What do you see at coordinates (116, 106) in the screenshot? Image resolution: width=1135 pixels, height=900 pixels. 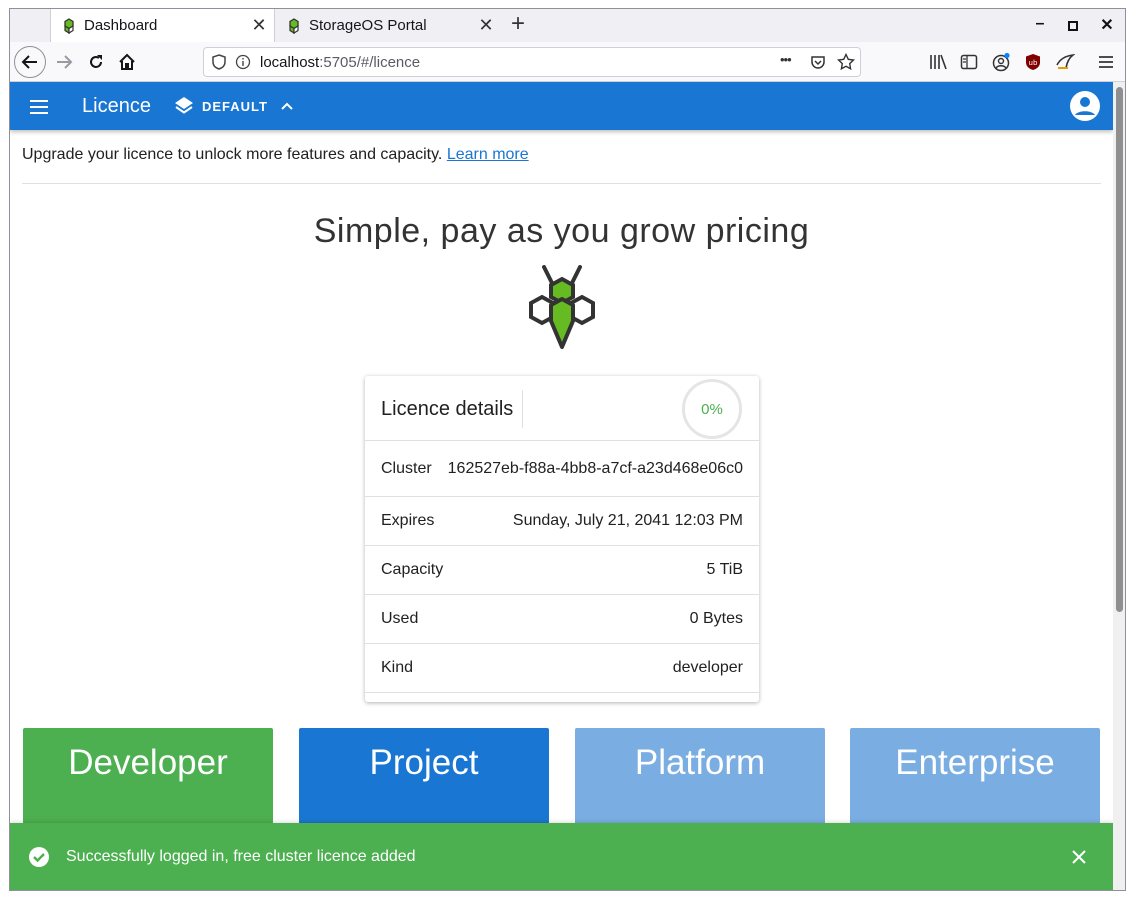 I see `page-title: Licence` at bounding box center [116, 106].